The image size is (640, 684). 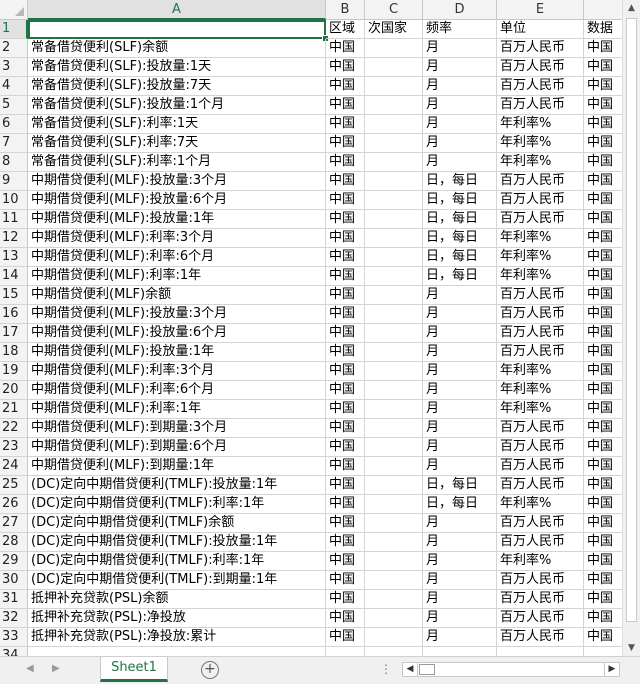 What do you see at coordinates (210, 670) in the screenshot?
I see `add-sheet-icon: +` at bounding box center [210, 670].